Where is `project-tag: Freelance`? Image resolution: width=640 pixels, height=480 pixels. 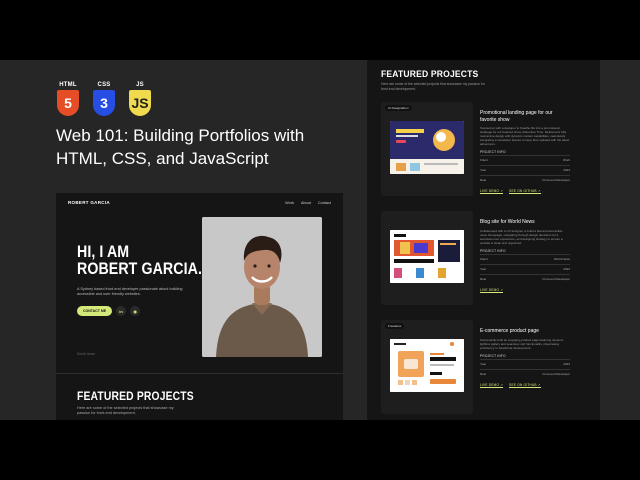 project-tag: Freelance is located at coordinates (395, 326).